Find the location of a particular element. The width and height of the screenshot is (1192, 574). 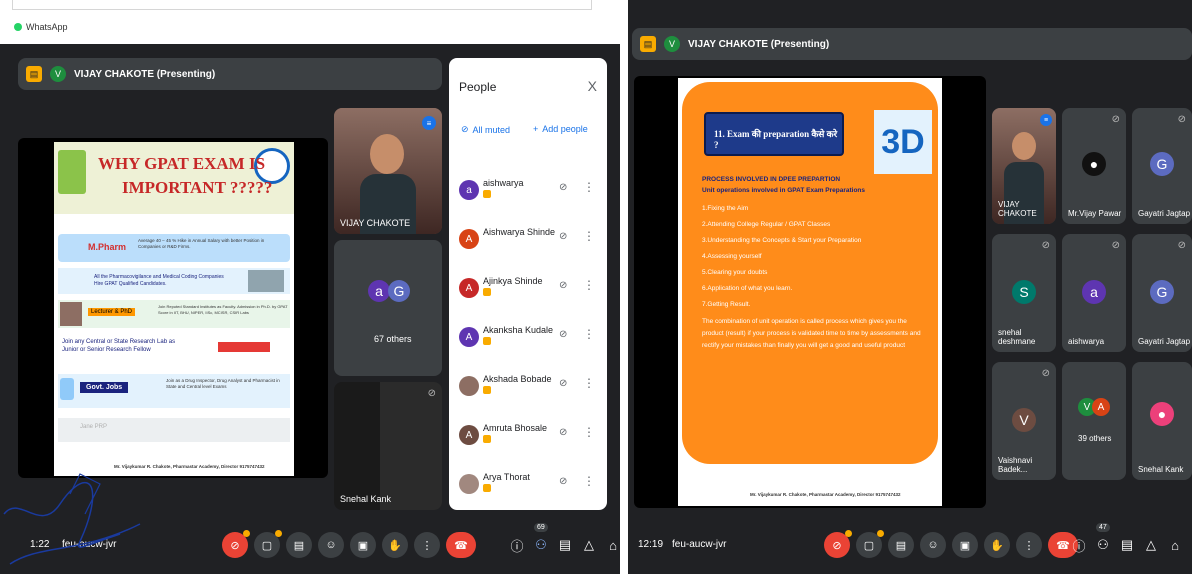

people-icon: ⚇ 47 is located at coordinates (1103, 538).